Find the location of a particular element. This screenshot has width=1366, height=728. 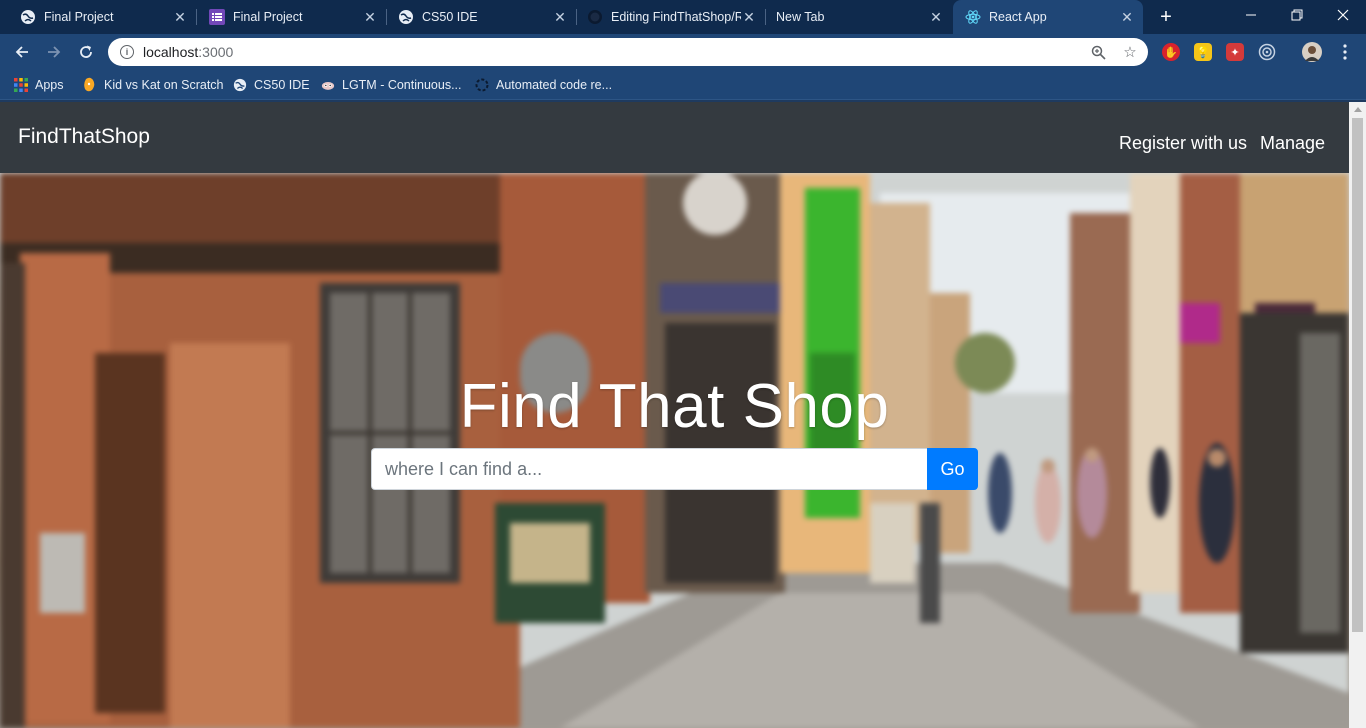

bookmark-cs50-ide: CS50 IDE is located at coordinates (271, 85).